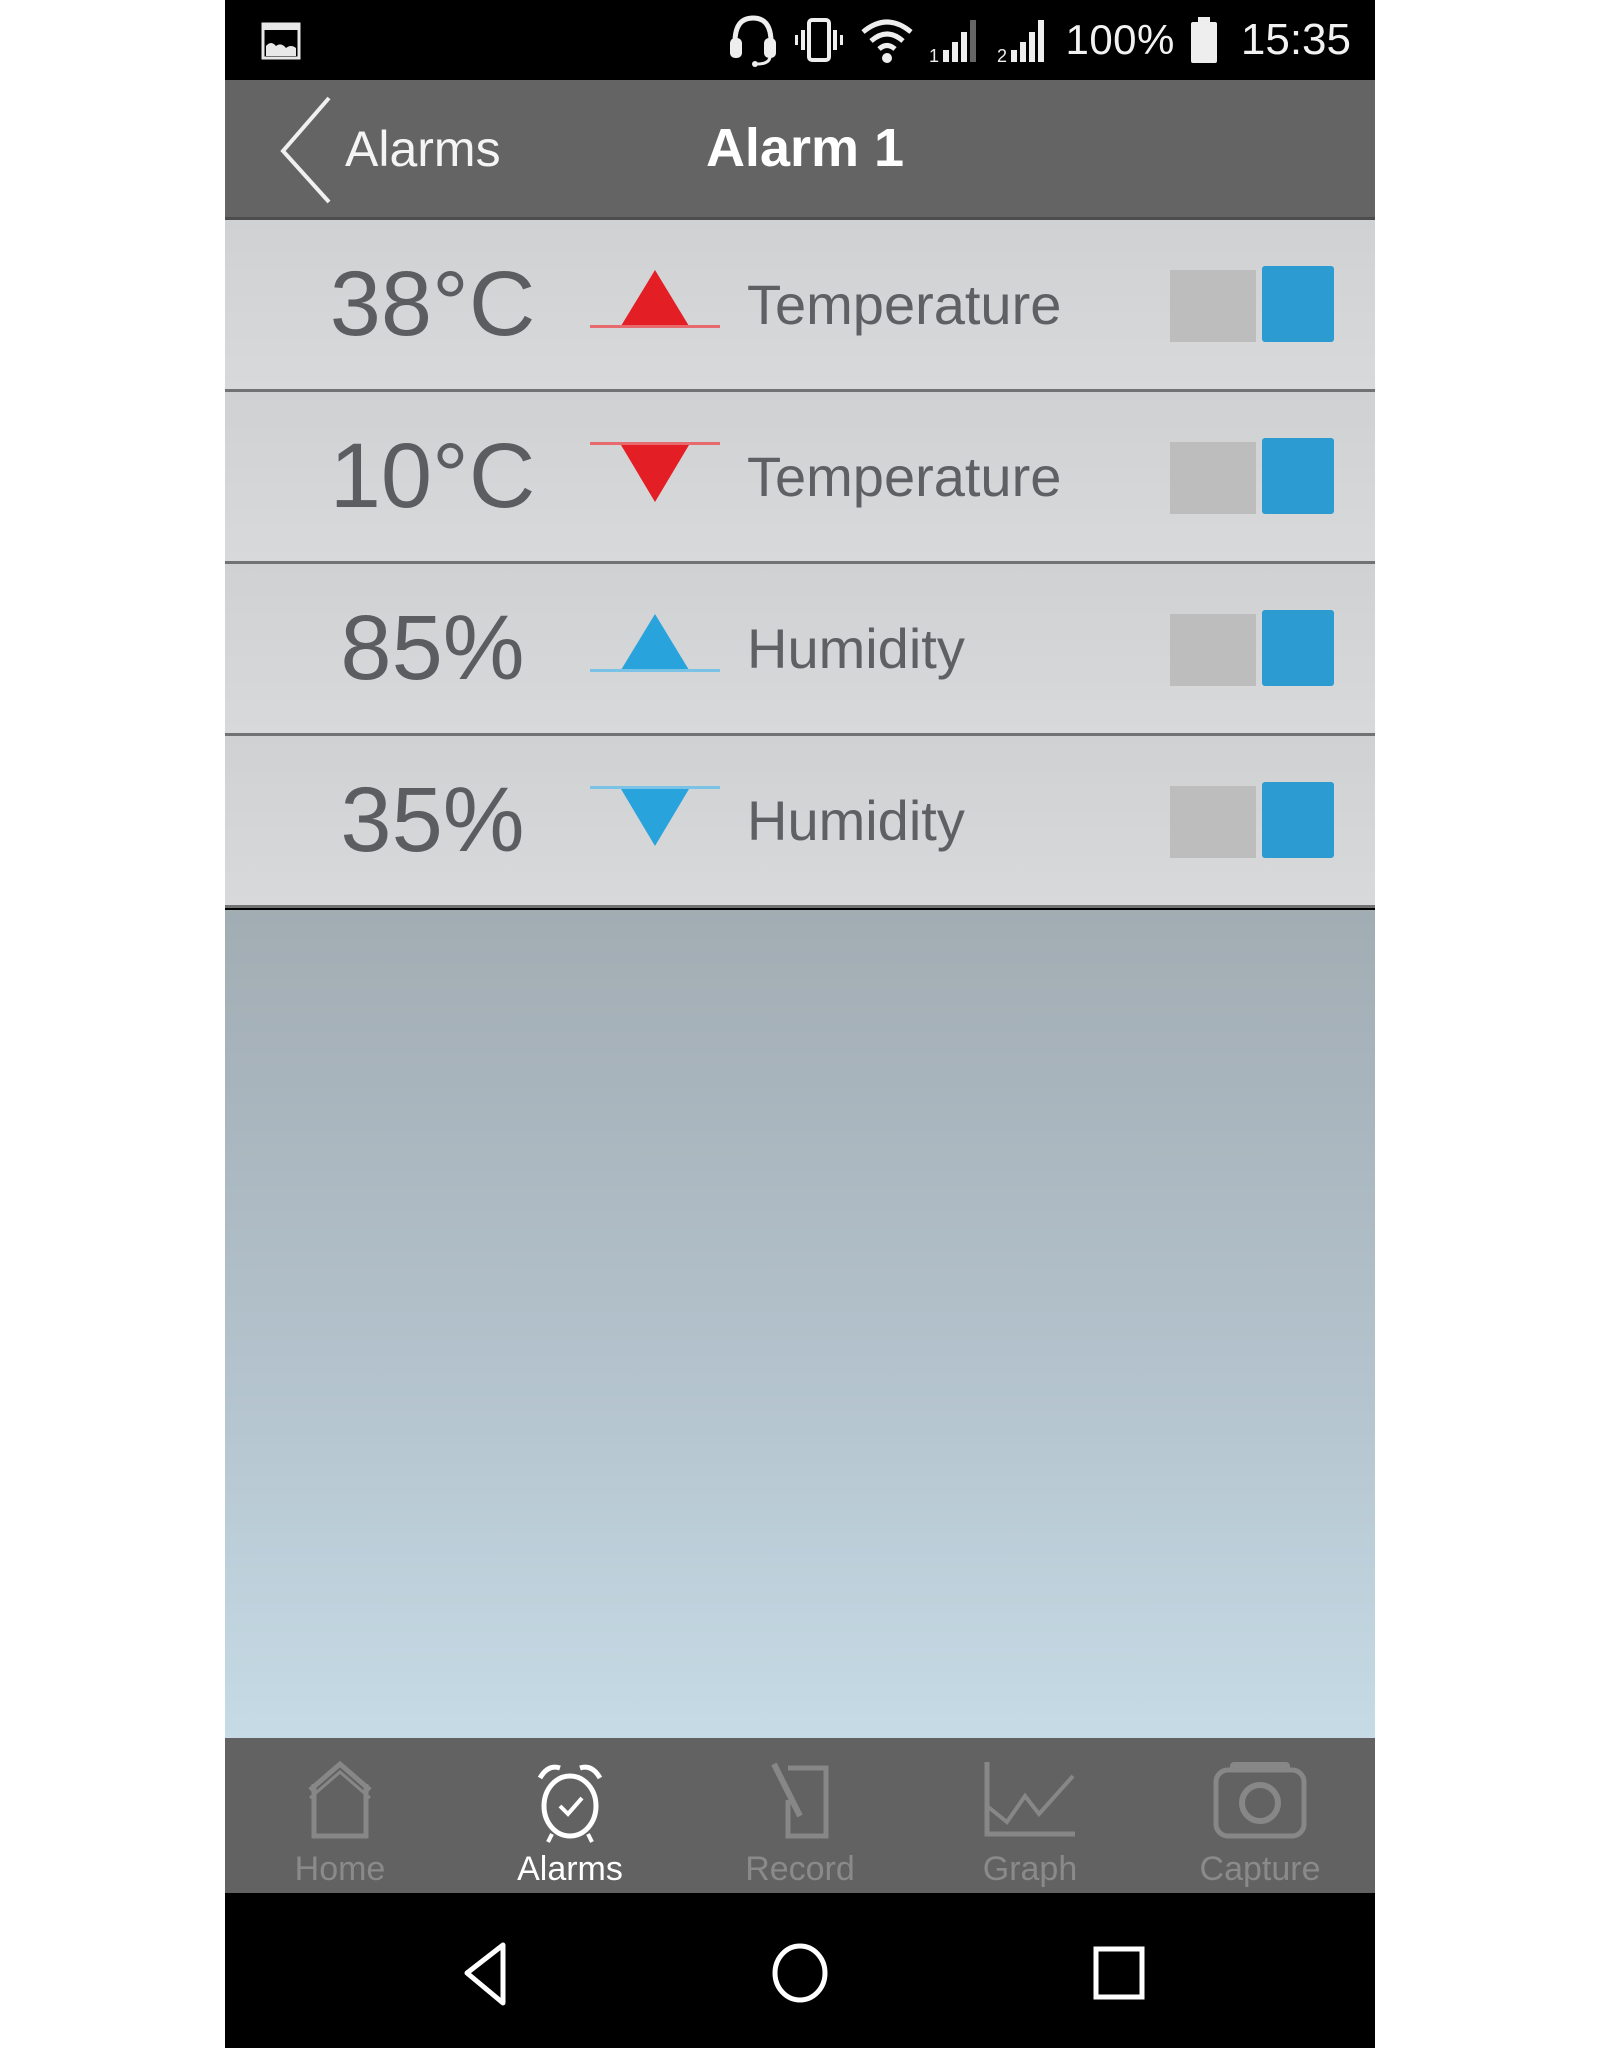 Image resolution: width=1600 pixels, height=2048 pixels. I want to click on alarm-clock-icon, so click(570, 1803).